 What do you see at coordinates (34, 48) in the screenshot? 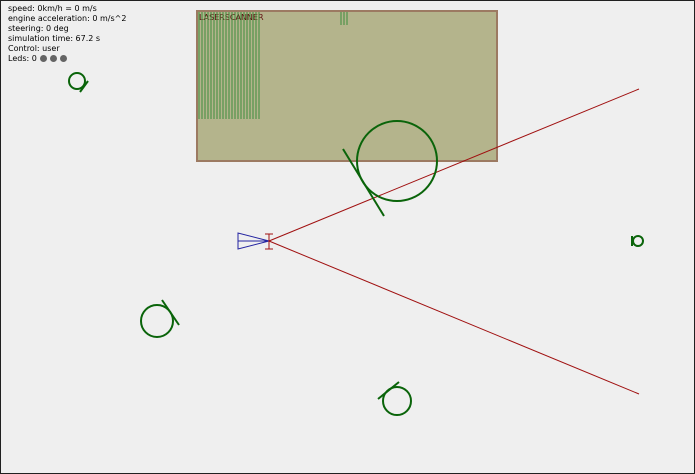
I see `control-mode-readout: Control: user` at bounding box center [34, 48].